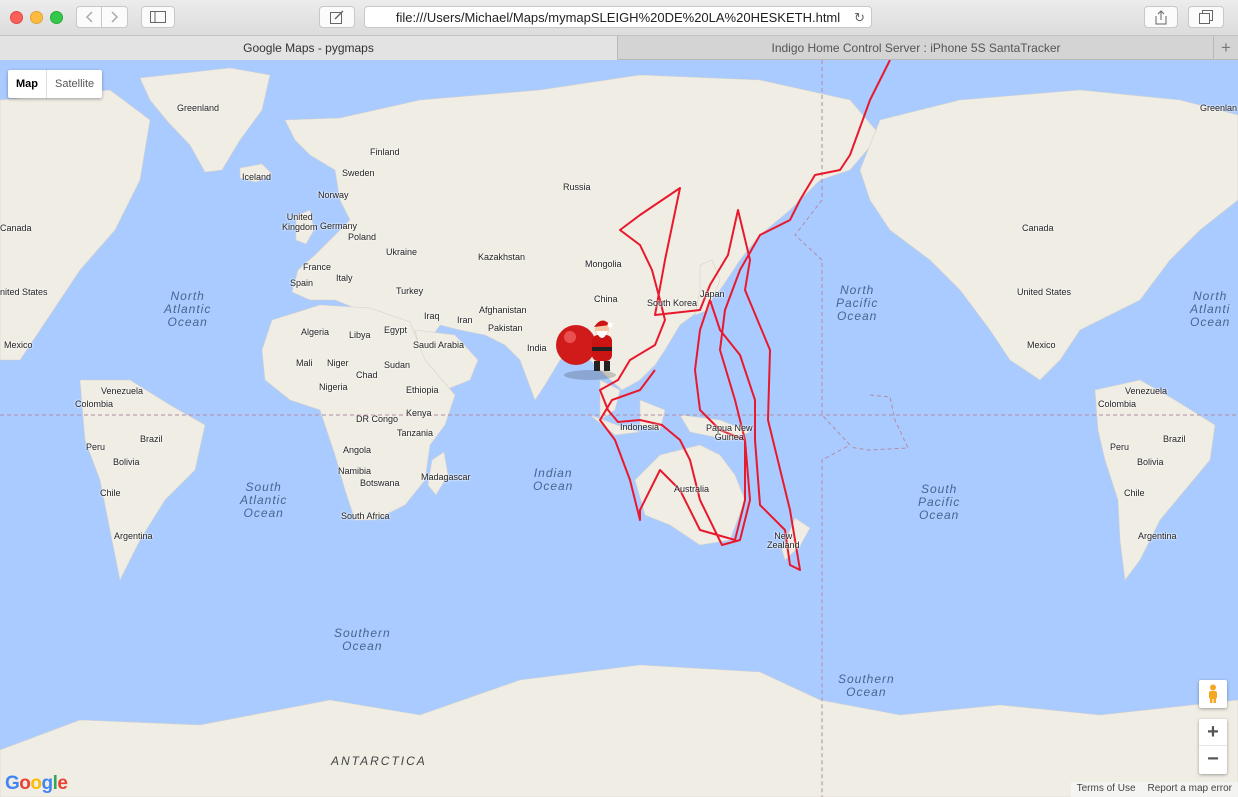  I want to click on pegman-icon, so click(1213, 693).